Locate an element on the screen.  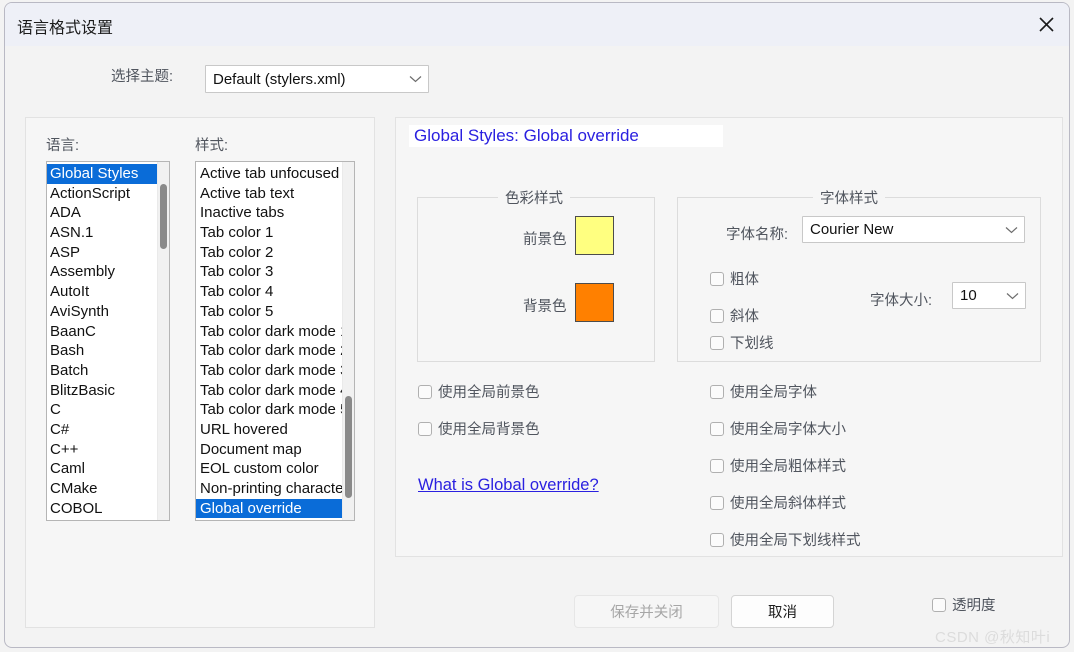
list-item: ActionScript is located at coordinates (102, 194).